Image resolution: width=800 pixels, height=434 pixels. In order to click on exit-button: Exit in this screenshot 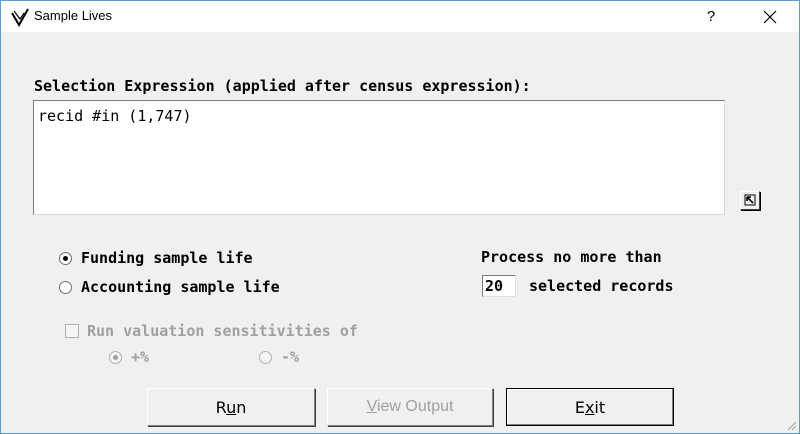, I will do `click(590, 407)`.